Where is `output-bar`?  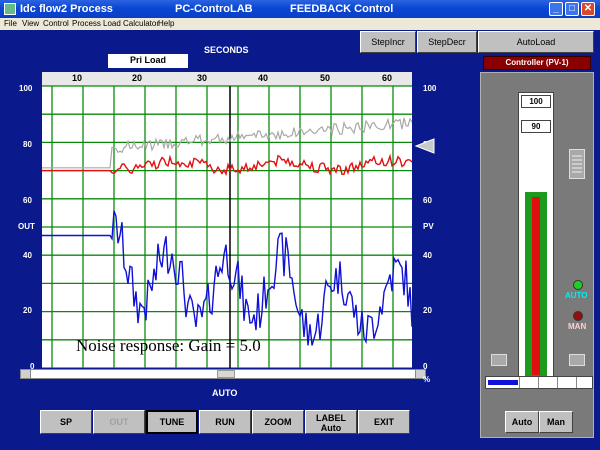
output-bar is located at coordinates (536, 285).